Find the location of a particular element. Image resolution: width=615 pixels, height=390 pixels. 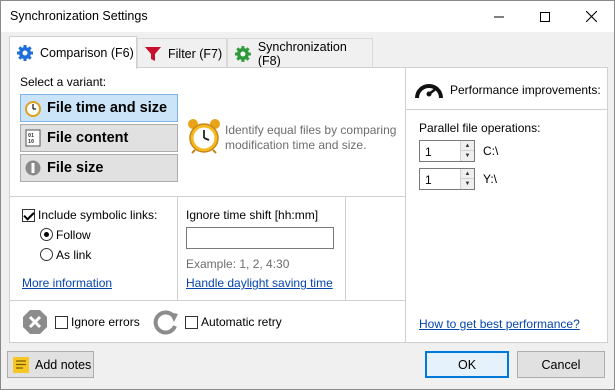

close-button is located at coordinates (591, 16).